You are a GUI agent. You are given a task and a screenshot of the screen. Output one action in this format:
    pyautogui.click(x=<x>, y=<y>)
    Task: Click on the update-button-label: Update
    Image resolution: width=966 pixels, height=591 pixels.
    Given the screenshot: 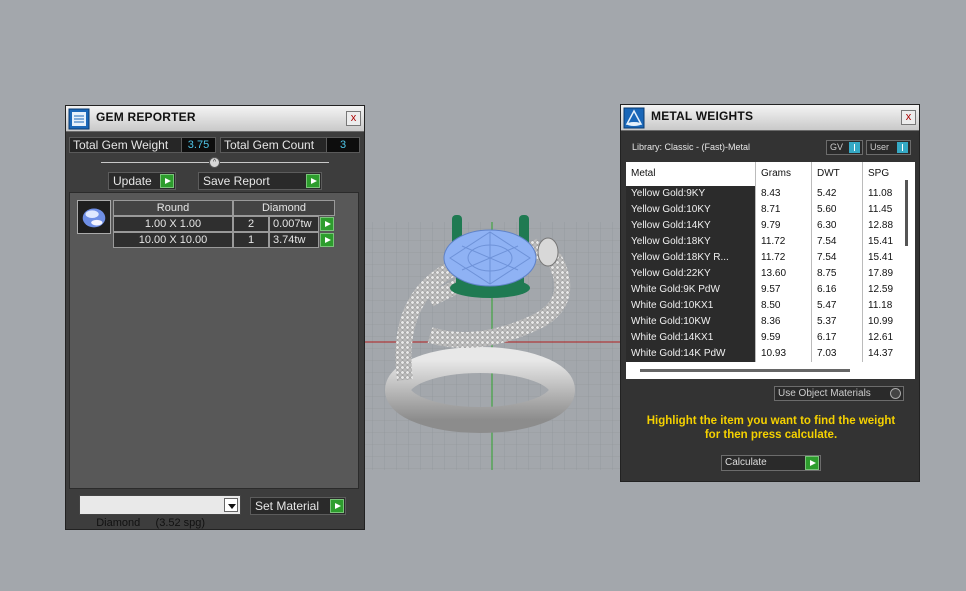 What is the action you would take?
    pyautogui.click(x=132, y=181)
    